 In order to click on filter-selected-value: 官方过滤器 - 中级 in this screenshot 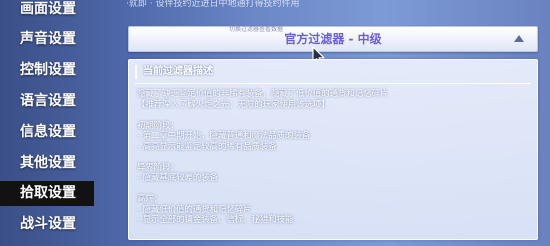, I will do `click(333, 39)`.